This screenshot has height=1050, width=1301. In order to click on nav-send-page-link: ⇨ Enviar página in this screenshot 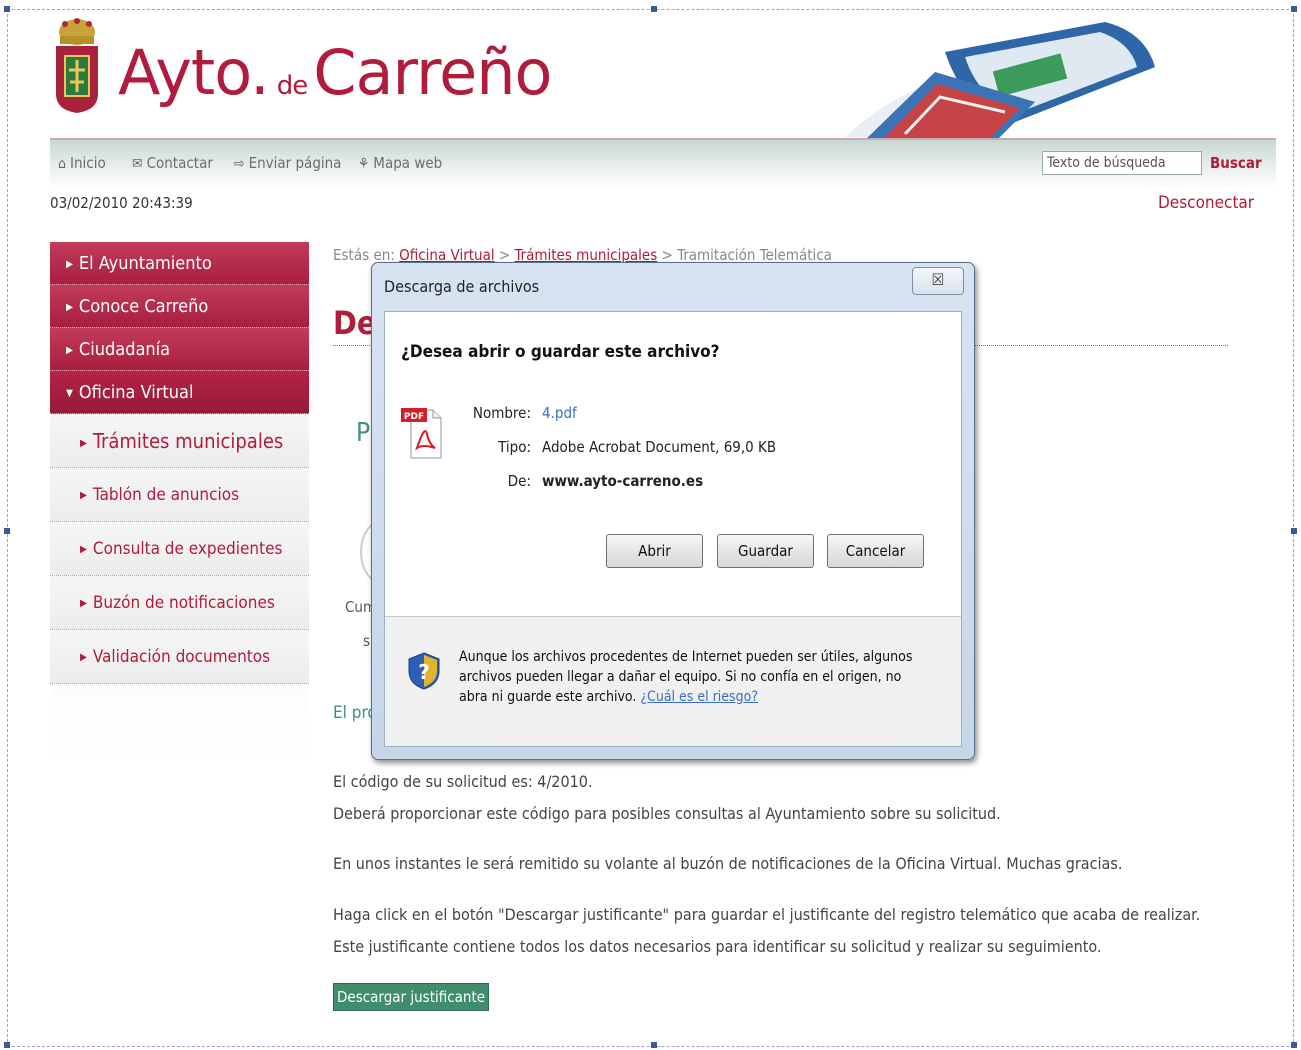, I will do `click(287, 163)`.